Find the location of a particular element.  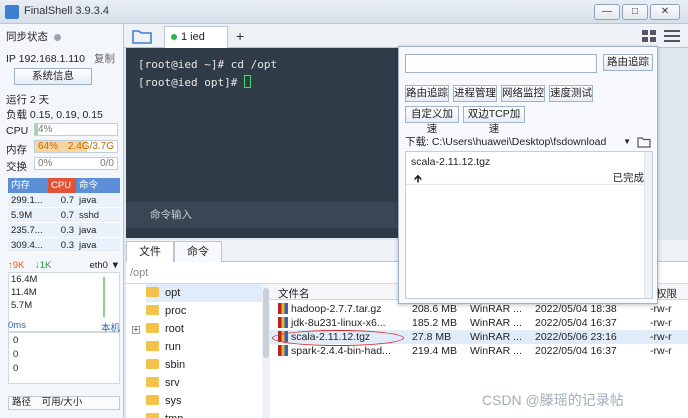

tree-label: sys is located at coordinates (173, 401).